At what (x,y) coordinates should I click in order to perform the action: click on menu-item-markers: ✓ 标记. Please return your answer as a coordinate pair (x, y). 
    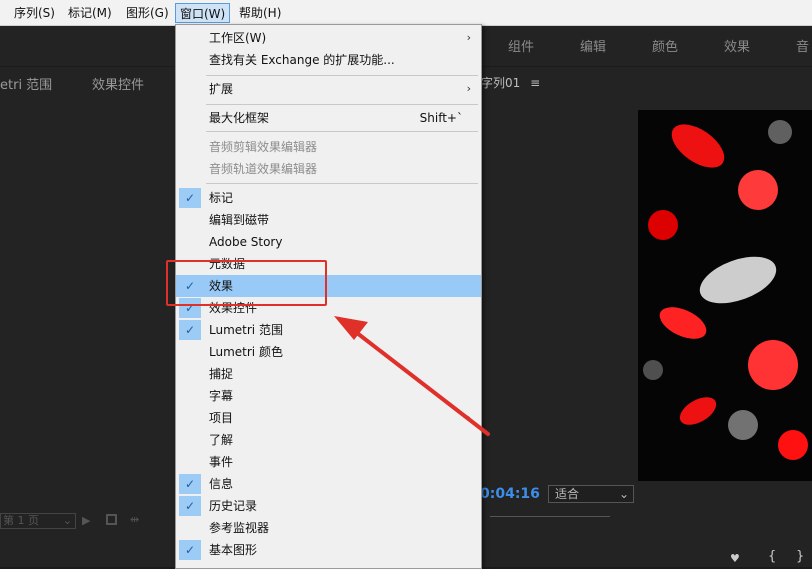
    Looking at the image, I should click on (328, 198).